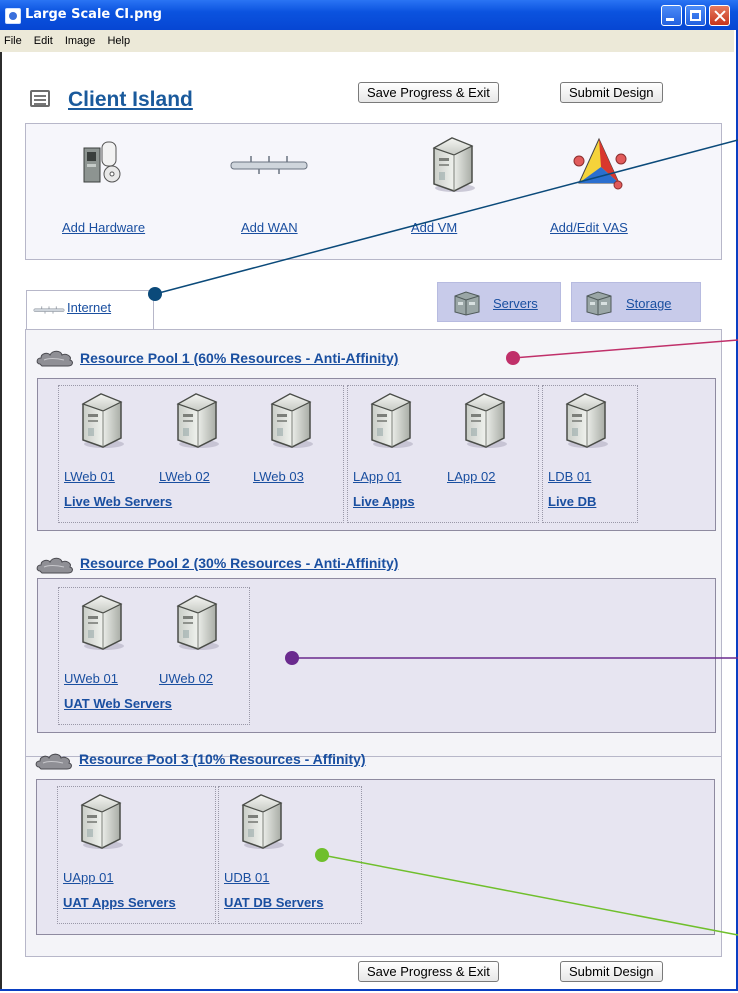 Image resolution: width=738 pixels, height=993 pixels. I want to click on page-title: Client Island, so click(130, 100).